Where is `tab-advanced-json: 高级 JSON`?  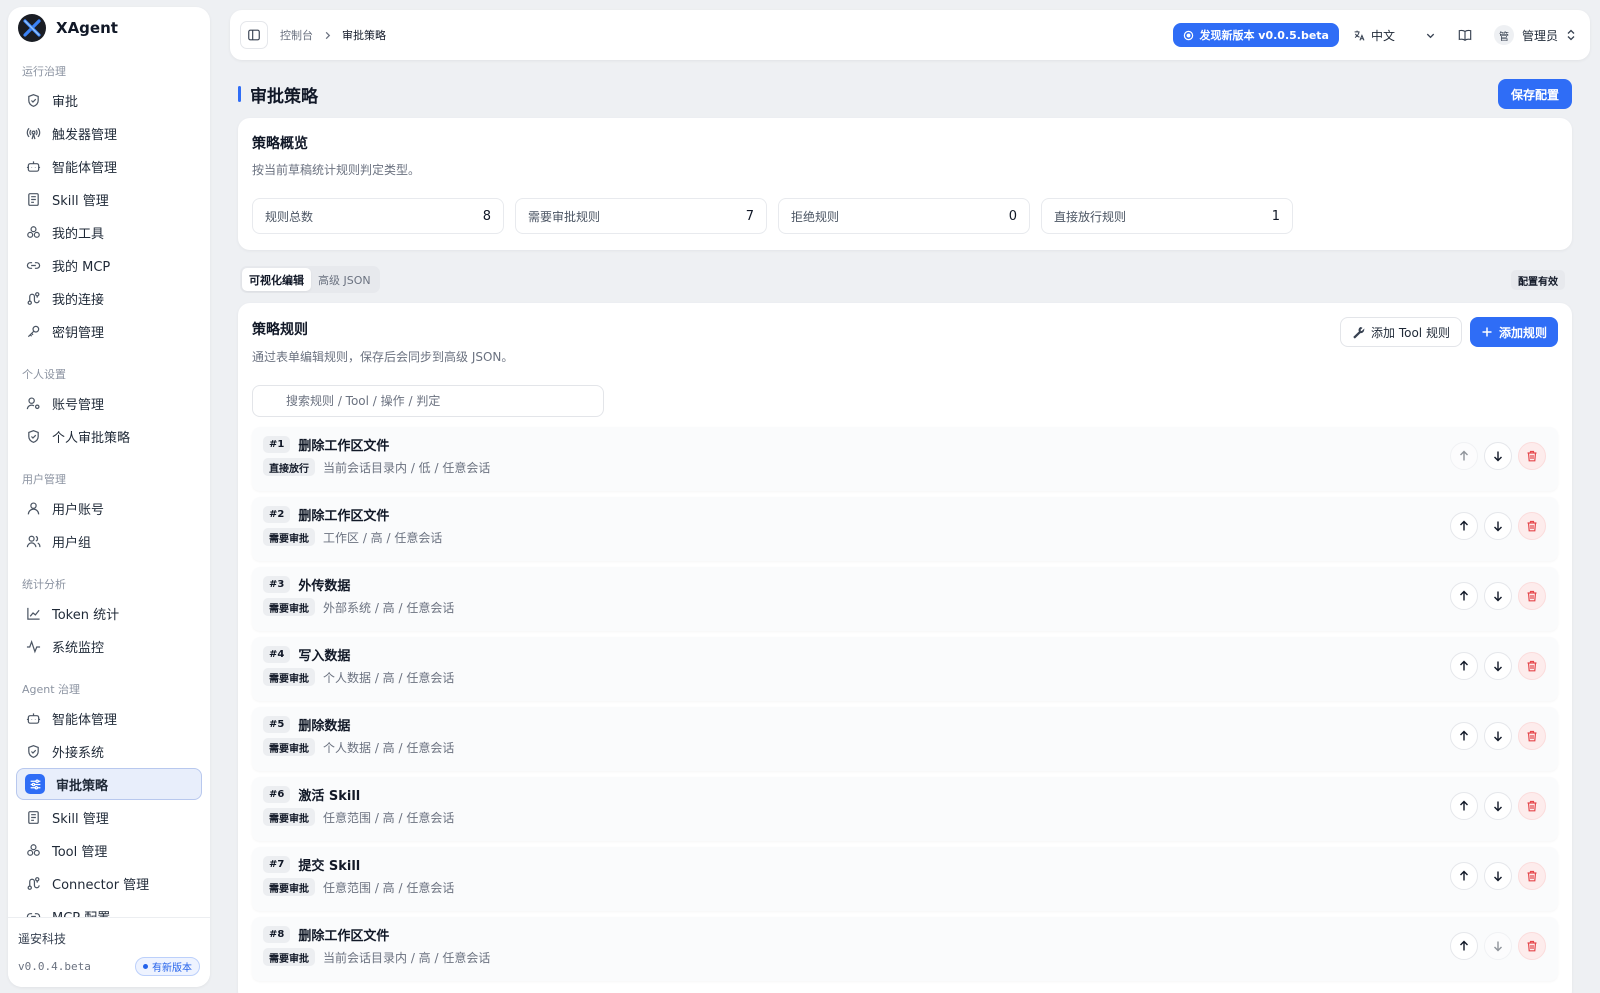
tab-advanced-json: 高级 JSON is located at coordinates (344, 279).